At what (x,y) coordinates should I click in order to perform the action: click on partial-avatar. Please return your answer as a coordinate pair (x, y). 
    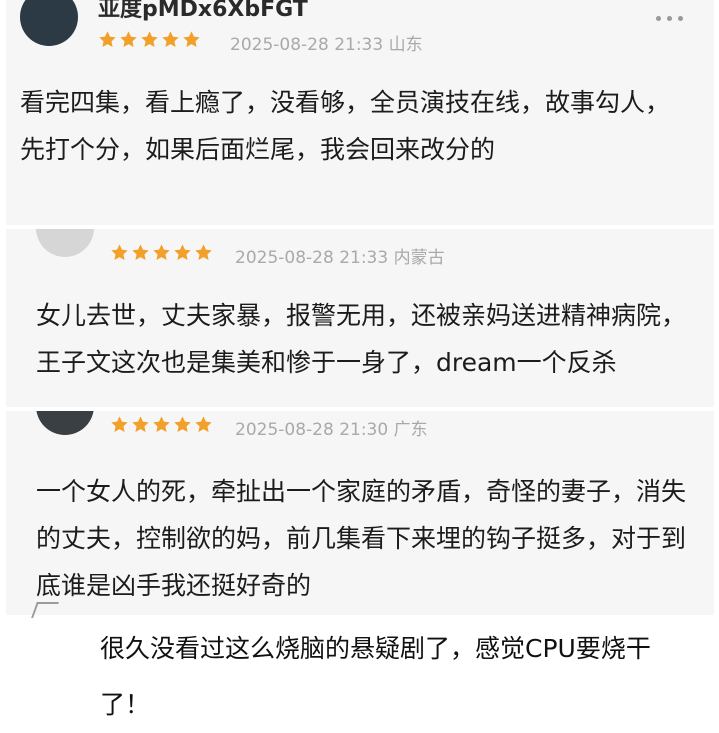
    Looking at the image, I should click on (45, 610).